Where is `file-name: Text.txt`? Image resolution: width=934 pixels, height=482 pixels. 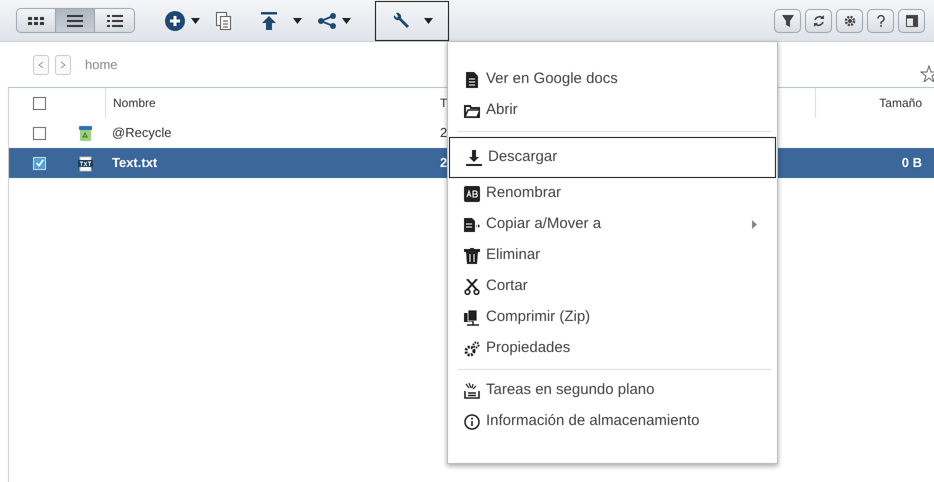
file-name: Text.txt is located at coordinates (135, 163).